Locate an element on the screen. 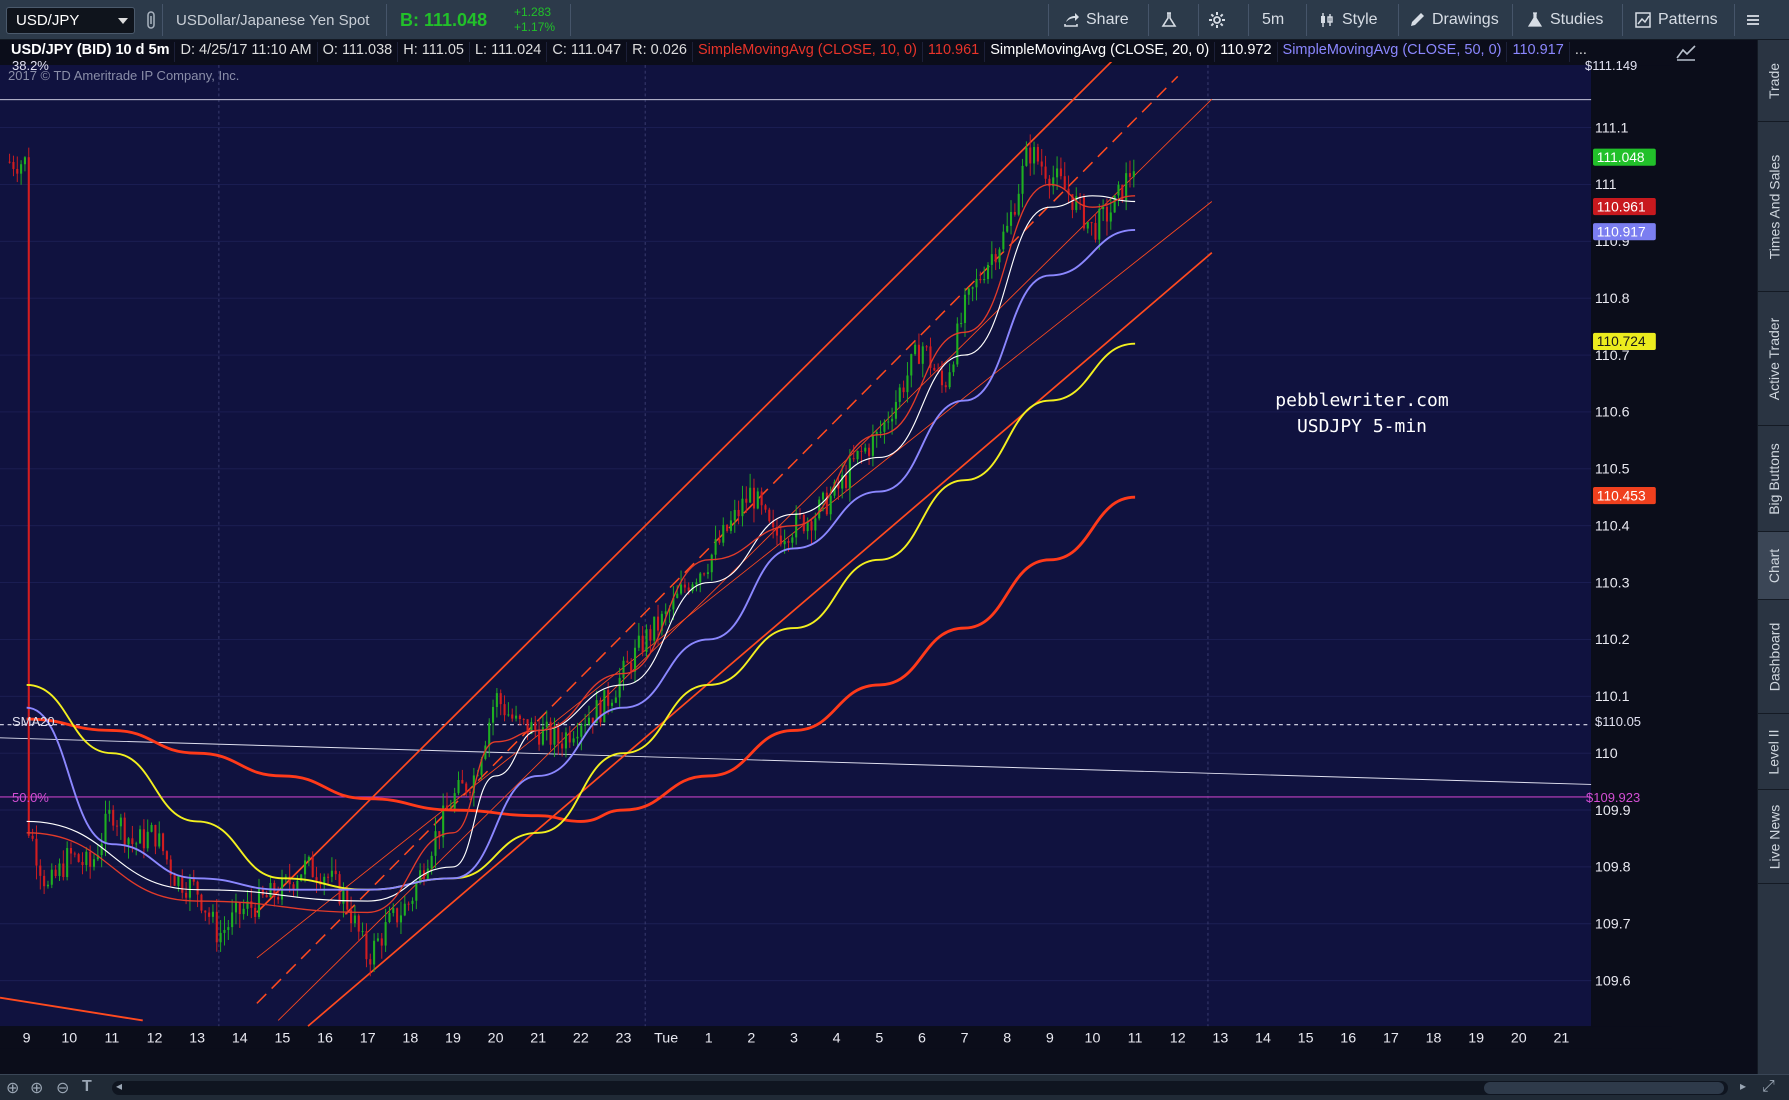  scroll-right-icon: ▸ is located at coordinates (1743, 1086).